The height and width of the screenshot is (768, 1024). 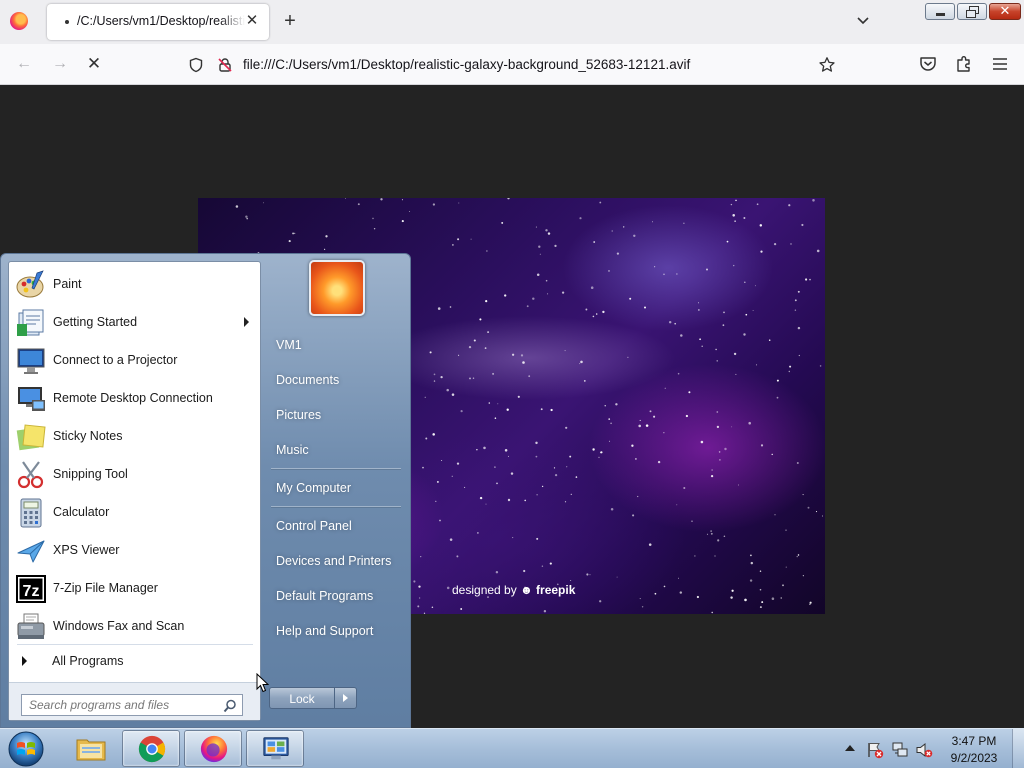 What do you see at coordinates (91, 748) in the screenshot?
I see `taskbar-explorer-button` at bounding box center [91, 748].